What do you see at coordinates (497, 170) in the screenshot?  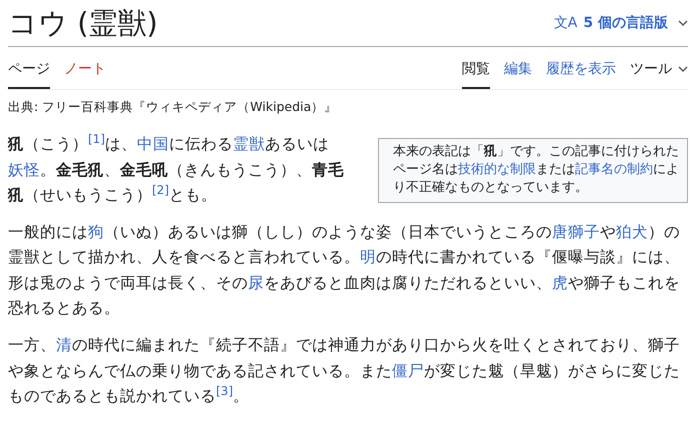 I see `link: 技術的な制限` at bounding box center [497, 170].